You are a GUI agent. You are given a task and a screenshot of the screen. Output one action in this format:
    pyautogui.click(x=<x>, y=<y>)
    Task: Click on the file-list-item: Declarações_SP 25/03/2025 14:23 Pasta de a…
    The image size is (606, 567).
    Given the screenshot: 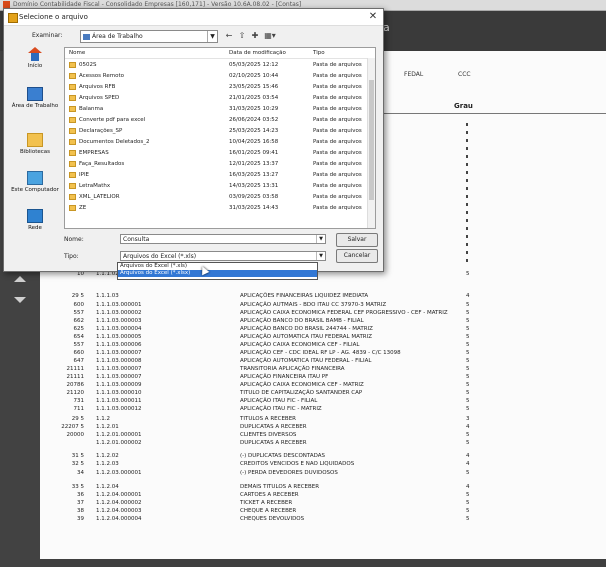 What is the action you would take?
    pyautogui.click(x=216, y=131)
    